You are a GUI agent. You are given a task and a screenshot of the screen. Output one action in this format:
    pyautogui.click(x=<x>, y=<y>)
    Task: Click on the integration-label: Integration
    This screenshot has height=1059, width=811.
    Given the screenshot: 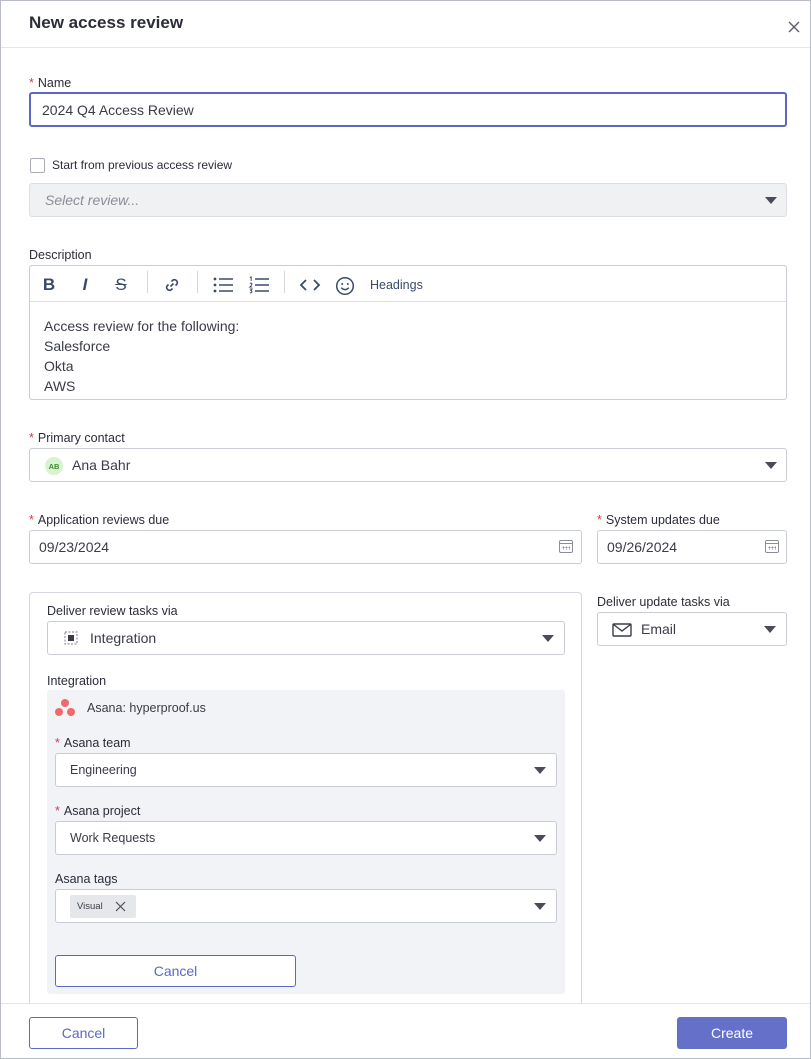 What is the action you would take?
    pyautogui.click(x=77, y=681)
    